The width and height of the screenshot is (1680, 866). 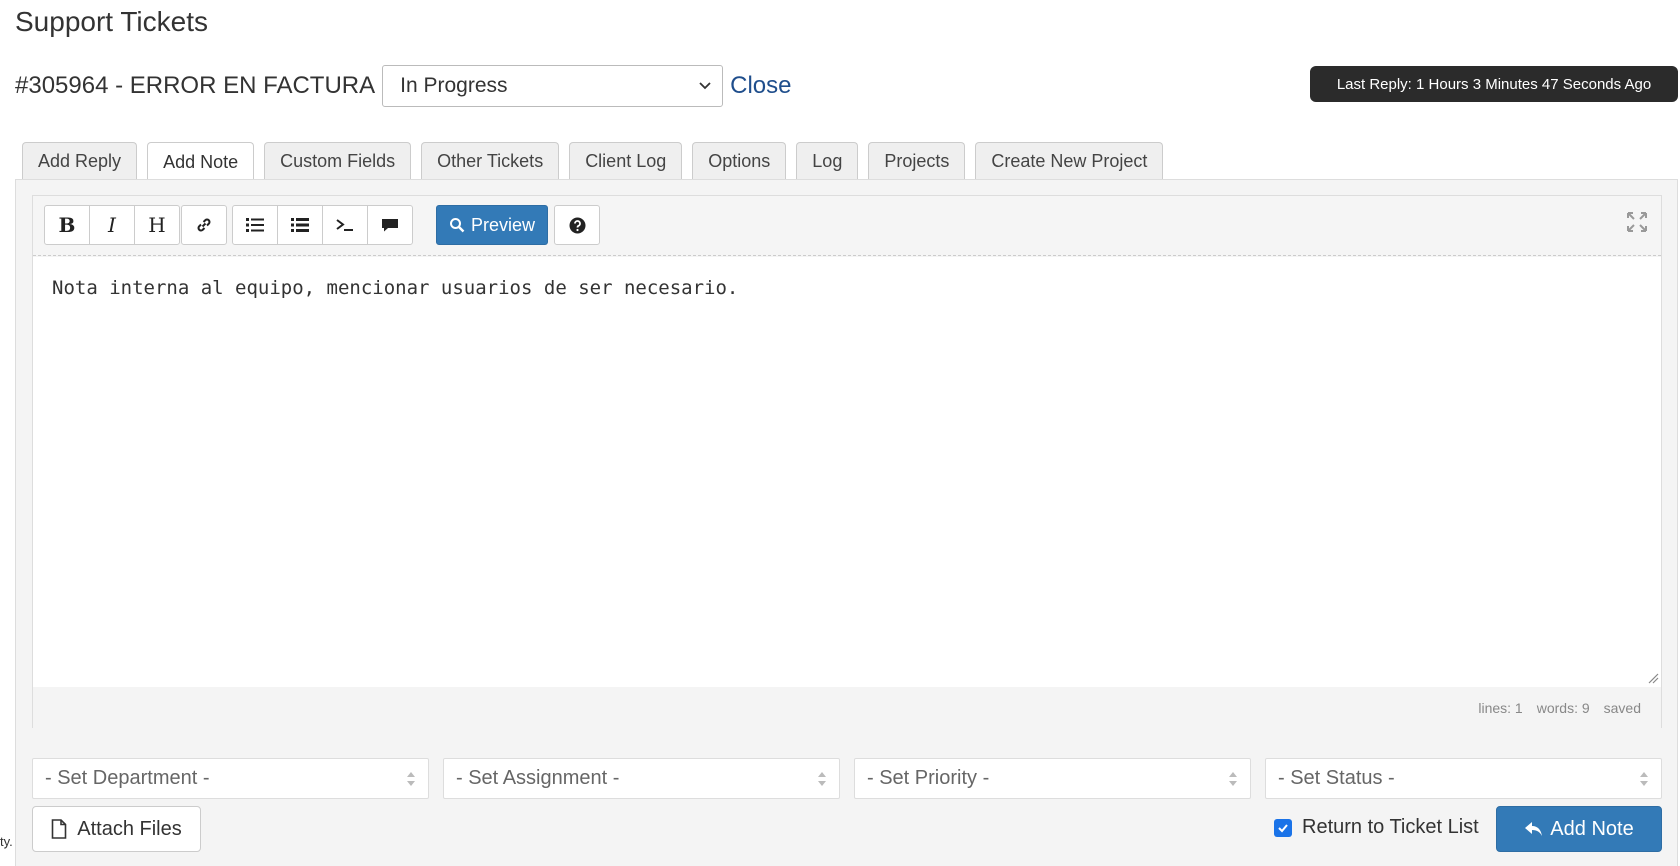 I want to click on cutoff-text: ty., so click(x=6, y=841).